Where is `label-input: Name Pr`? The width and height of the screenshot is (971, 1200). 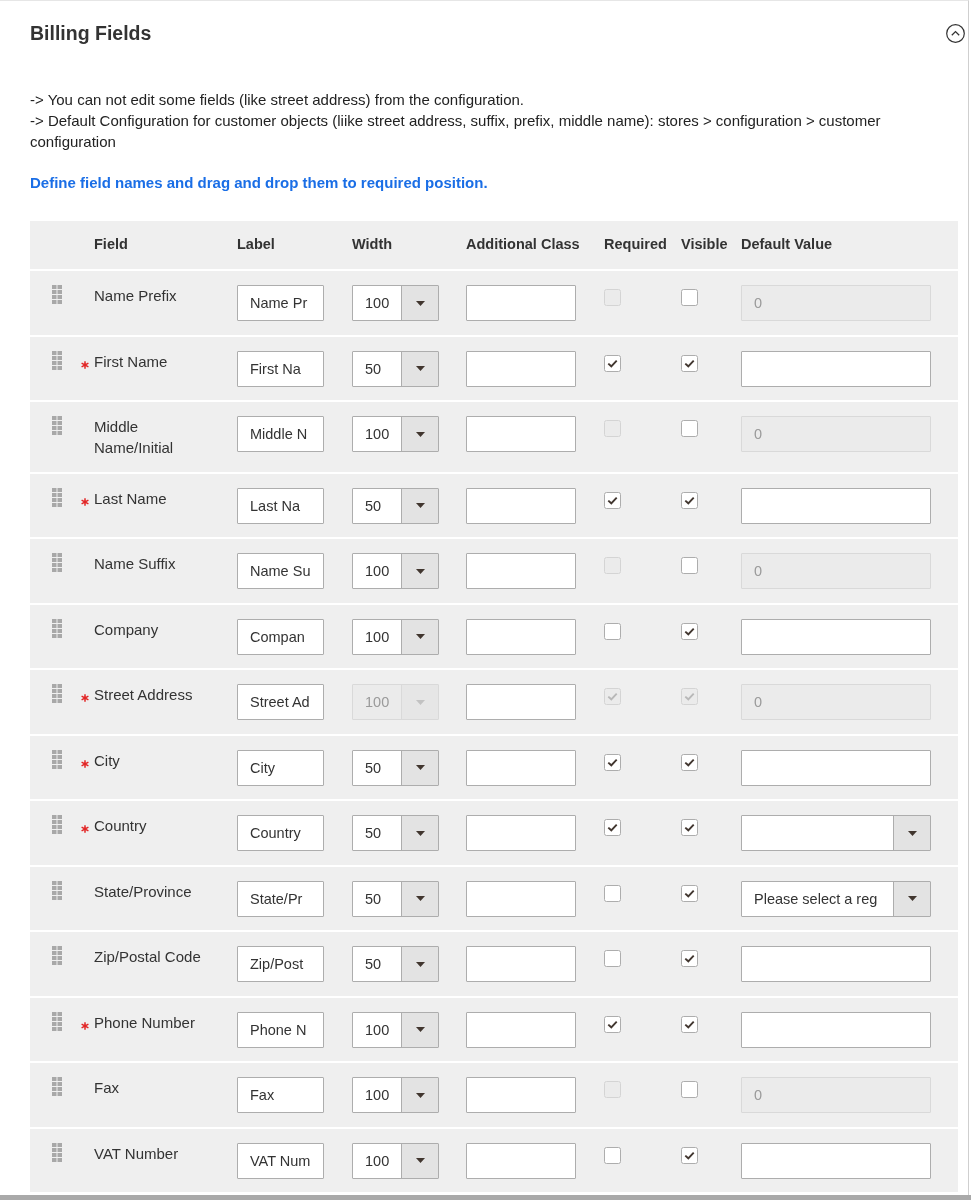 label-input: Name Pr is located at coordinates (280, 303).